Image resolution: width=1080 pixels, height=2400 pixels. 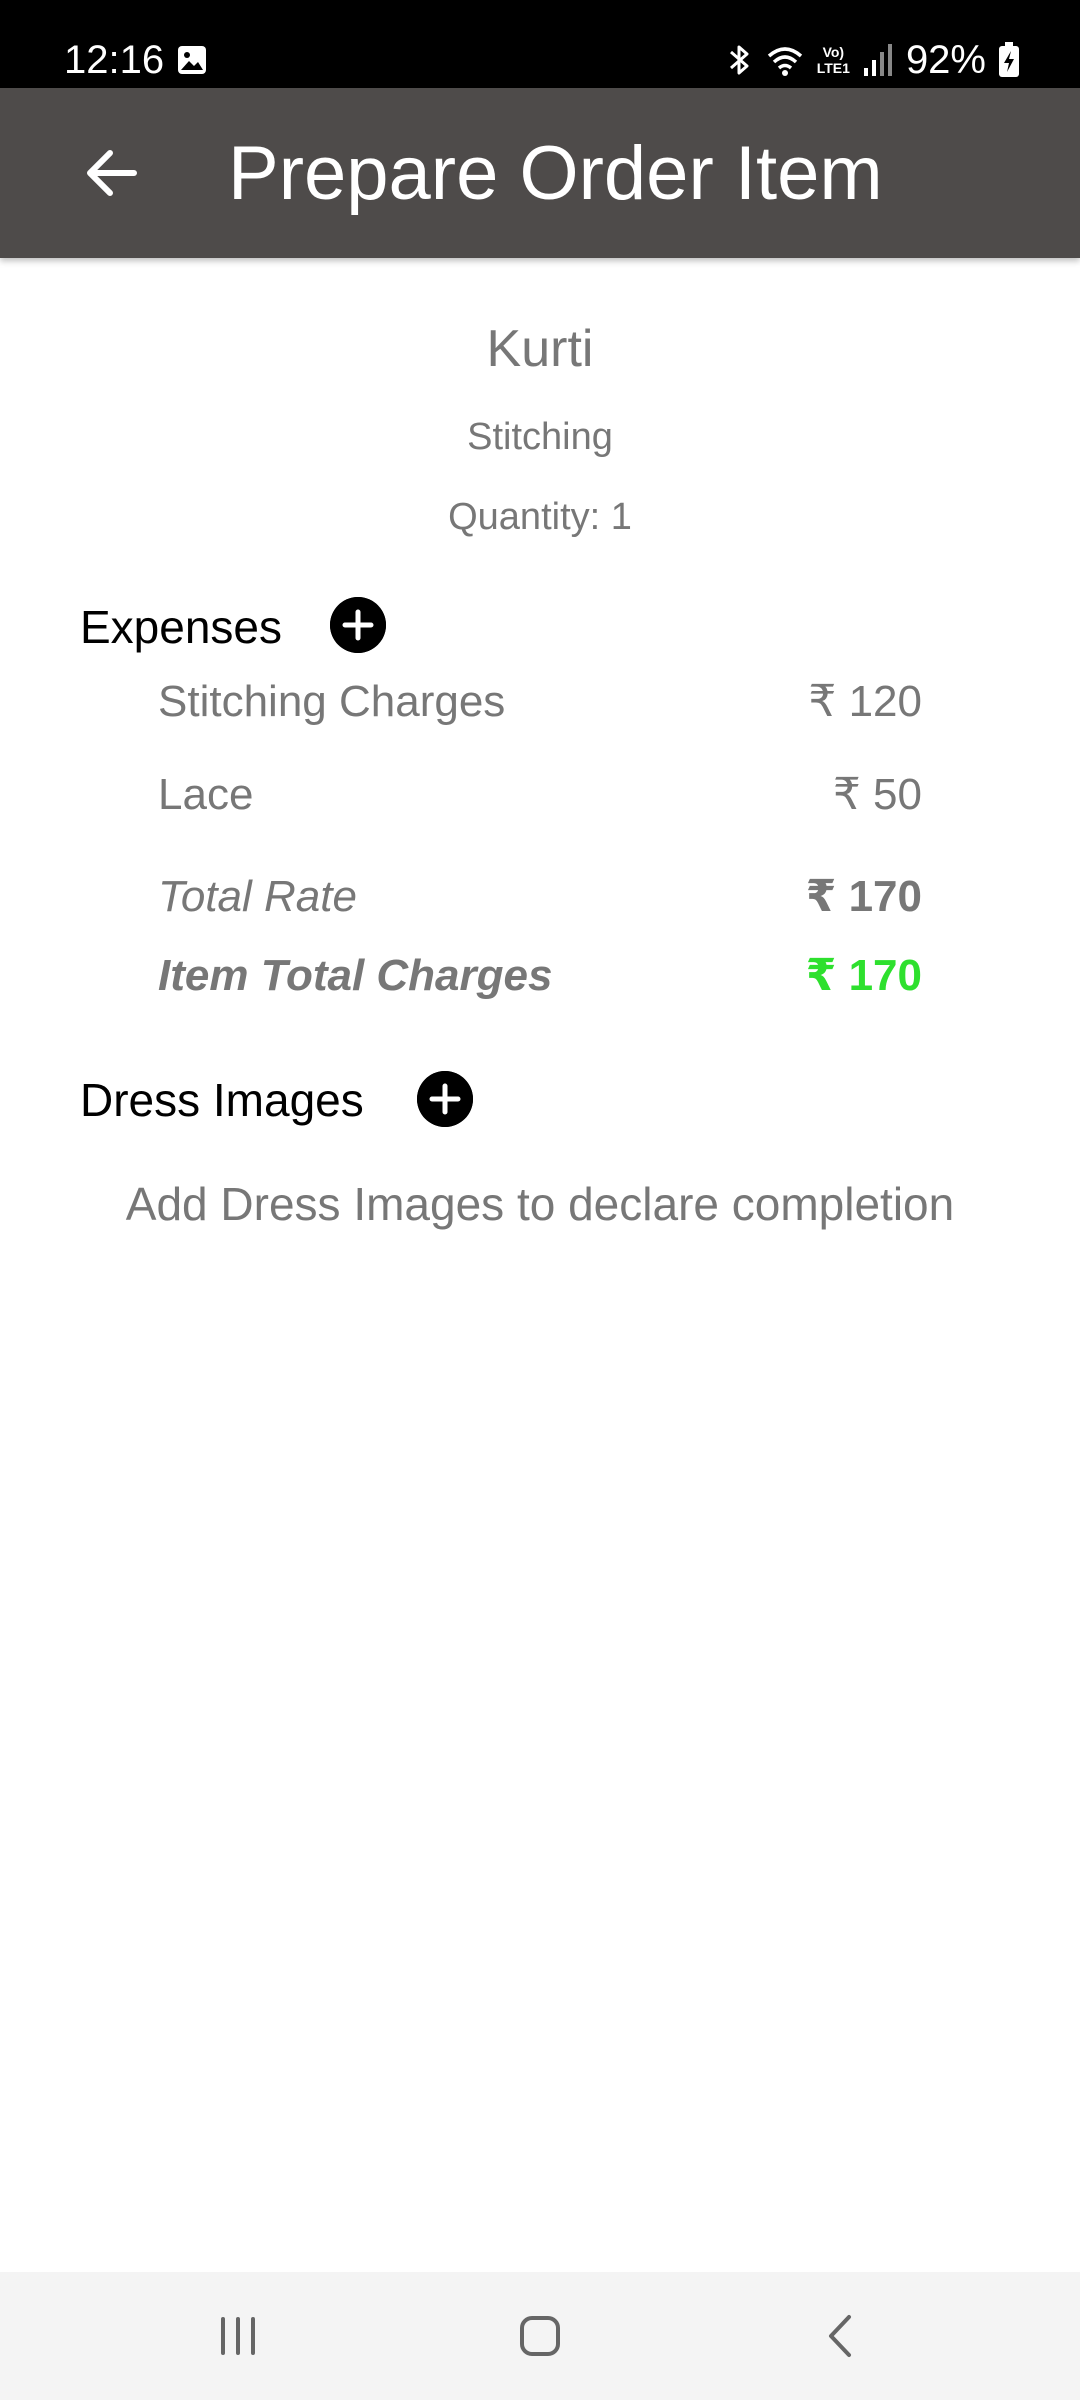 What do you see at coordinates (540, 1204) in the screenshot?
I see `dress-images-hint: Add Dress Images to declare completion` at bounding box center [540, 1204].